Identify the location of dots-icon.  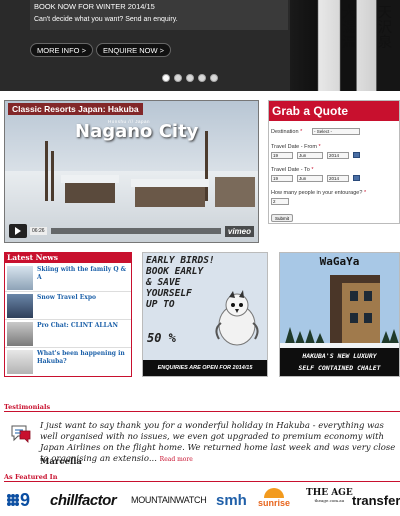
(13, 500).